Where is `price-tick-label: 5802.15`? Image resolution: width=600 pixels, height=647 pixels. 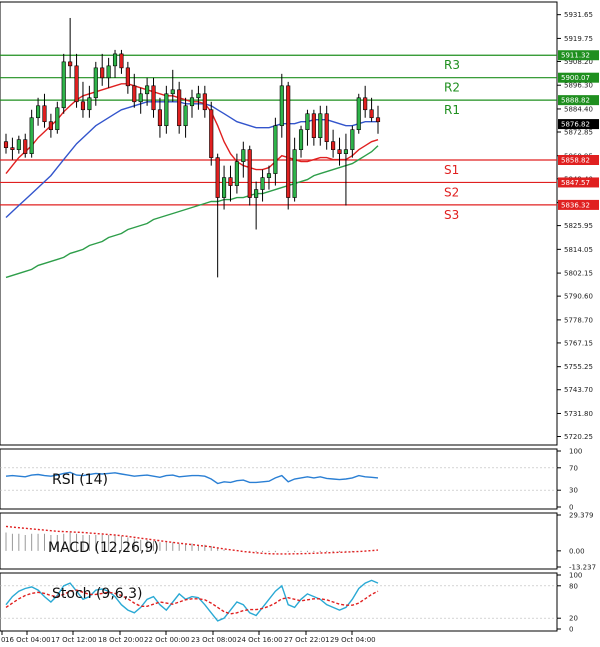 price-tick-label: 5802.15 is located at coordinates (578, 274).